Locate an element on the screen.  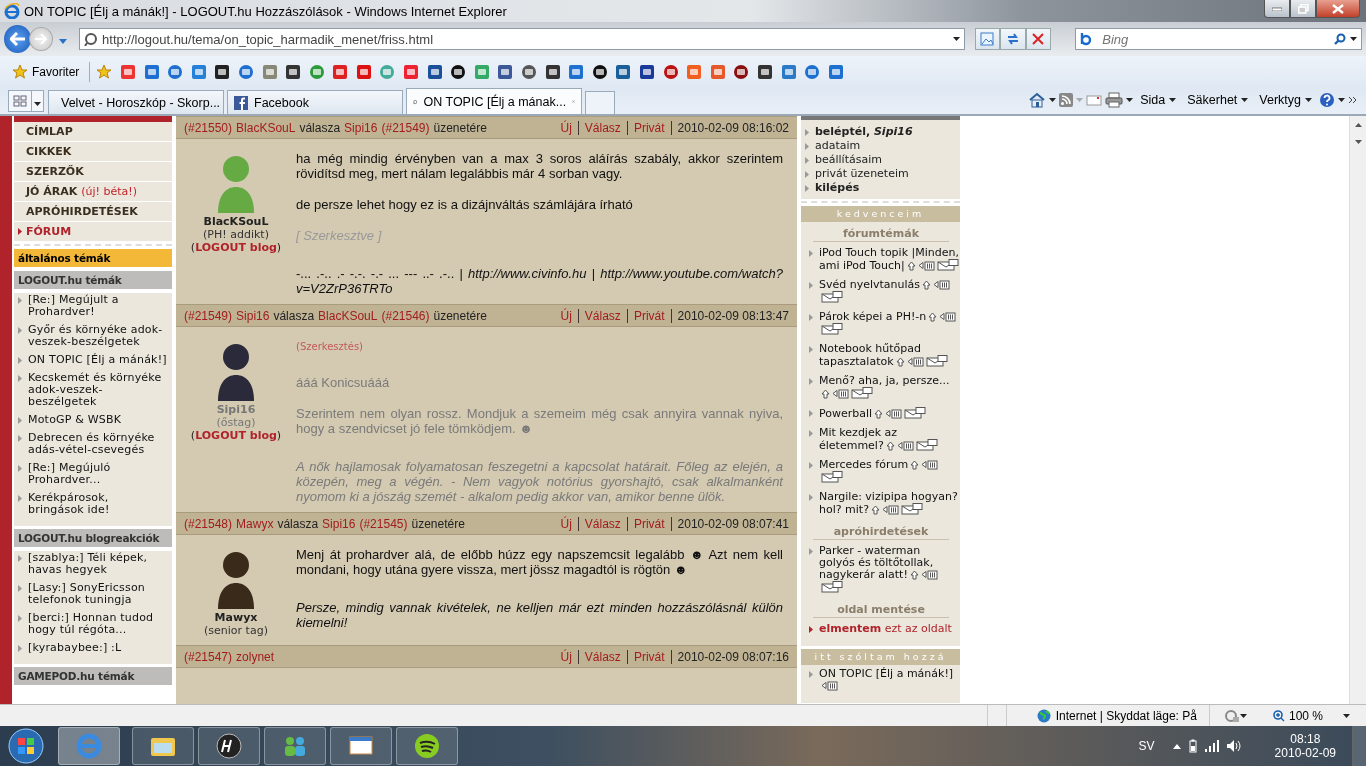
author-link: zolynet is located at coordinates (255, 656).